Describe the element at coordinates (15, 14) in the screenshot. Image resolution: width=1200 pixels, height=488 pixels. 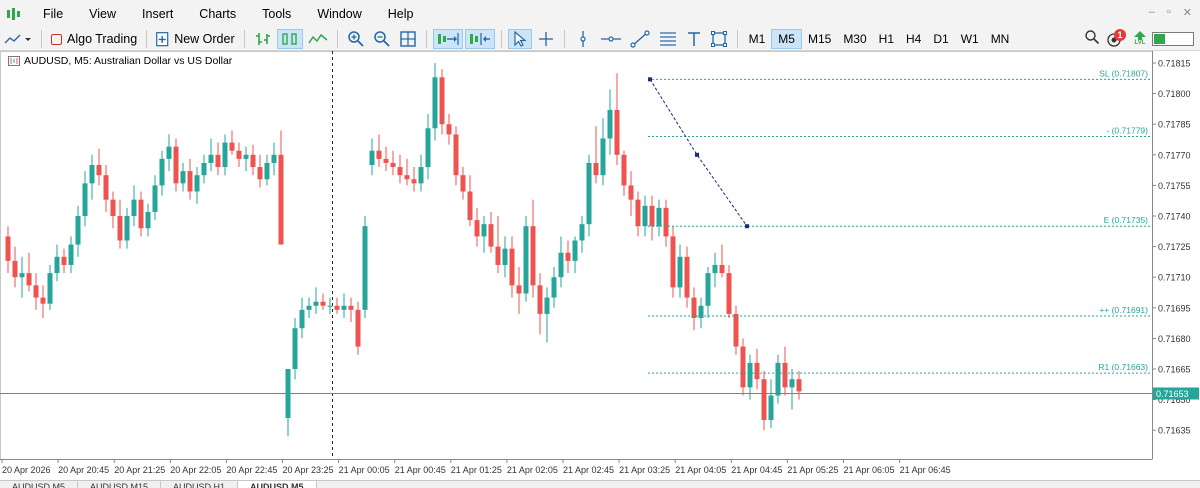
I see `metatrader-logo-icon` at that location.